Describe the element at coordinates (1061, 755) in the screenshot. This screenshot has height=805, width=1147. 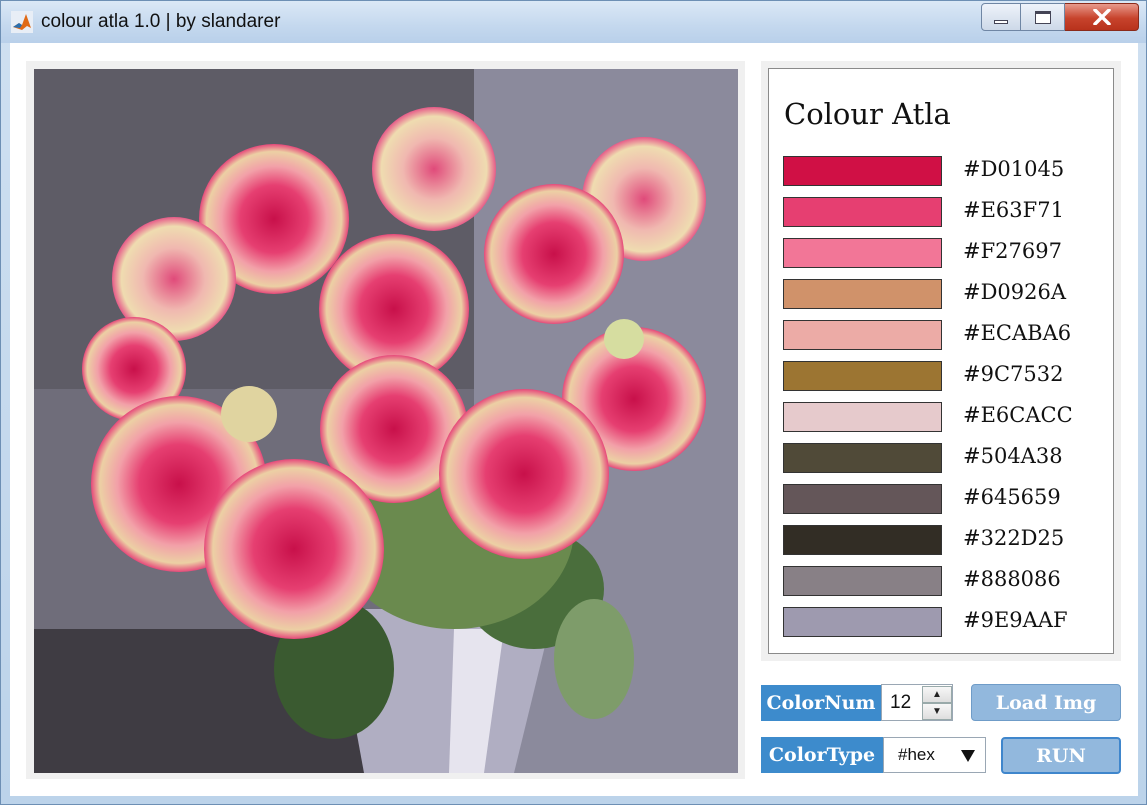
I see `run-button: RUN` at that location.